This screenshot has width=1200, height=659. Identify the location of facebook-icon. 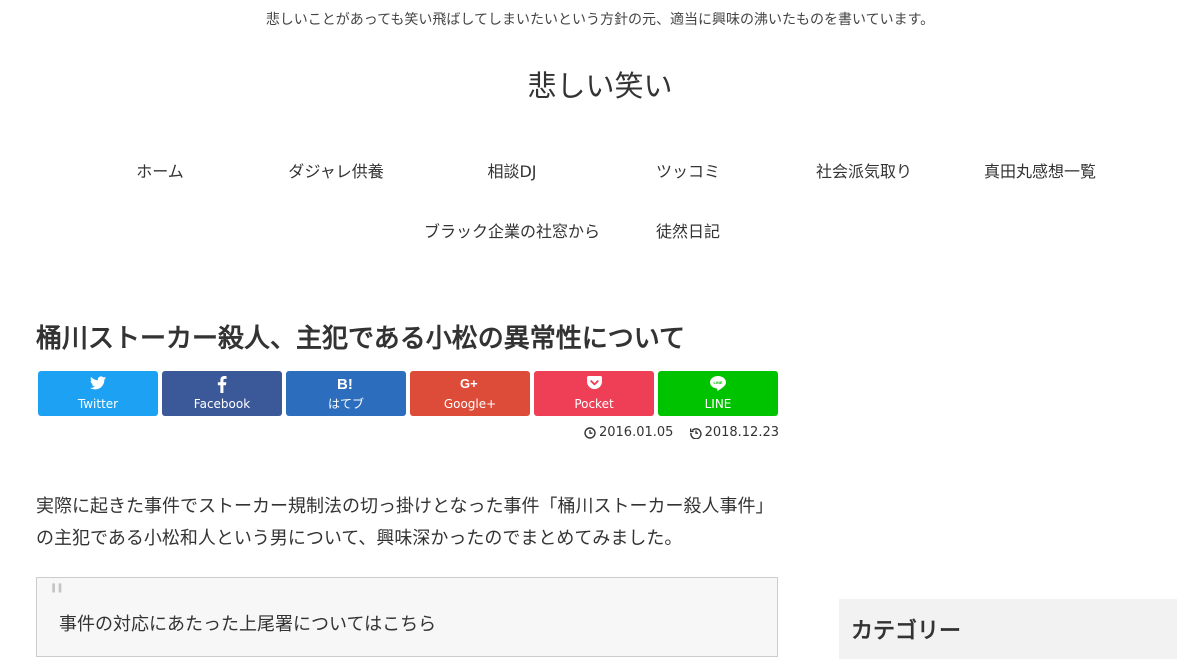
(222, 386).